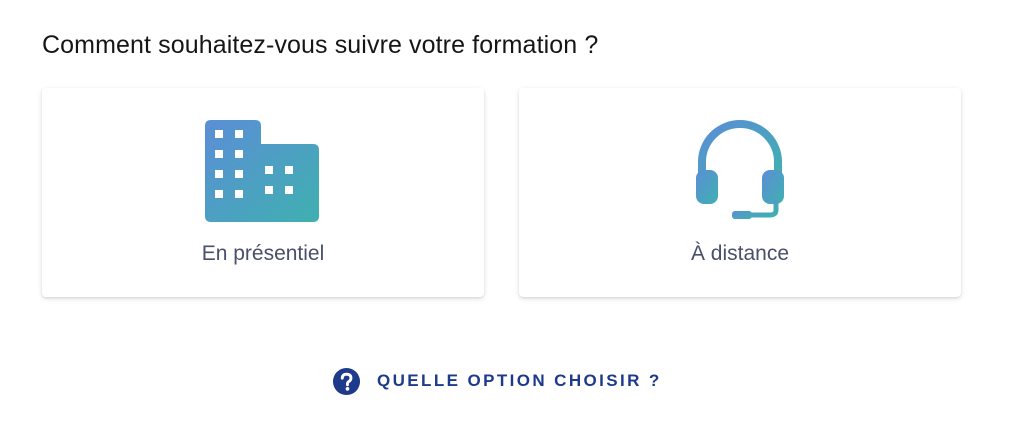 This screenshot has height=443, width=1024. Describe the element at coordinates (346, 381) in the screenshot. I see `question-circle-icon` at that location.